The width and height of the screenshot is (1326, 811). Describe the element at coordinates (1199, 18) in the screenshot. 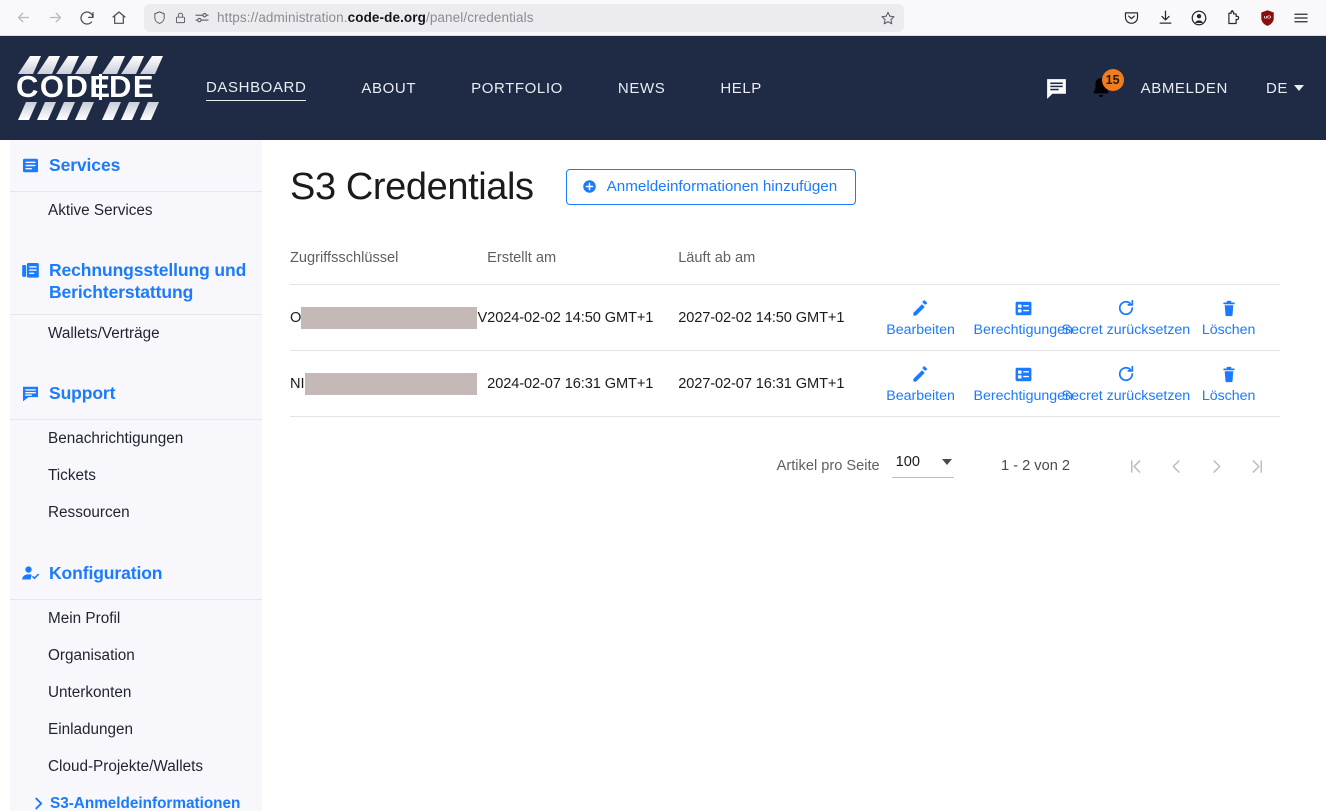

I see `account-icon` at that location.